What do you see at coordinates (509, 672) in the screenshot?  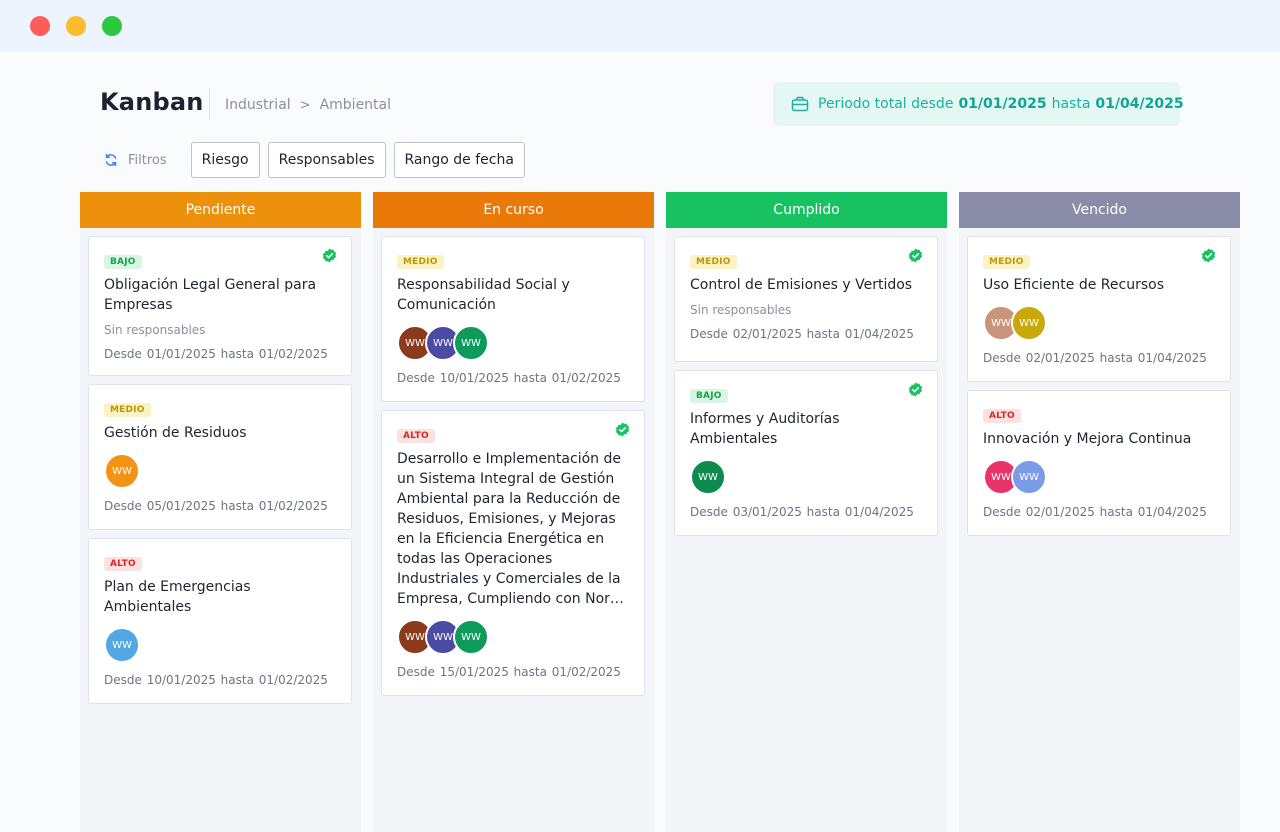 I see `card-dates: Desde 15/01/2025 hasta 01/02/2025` at bounding box center [509, 672].